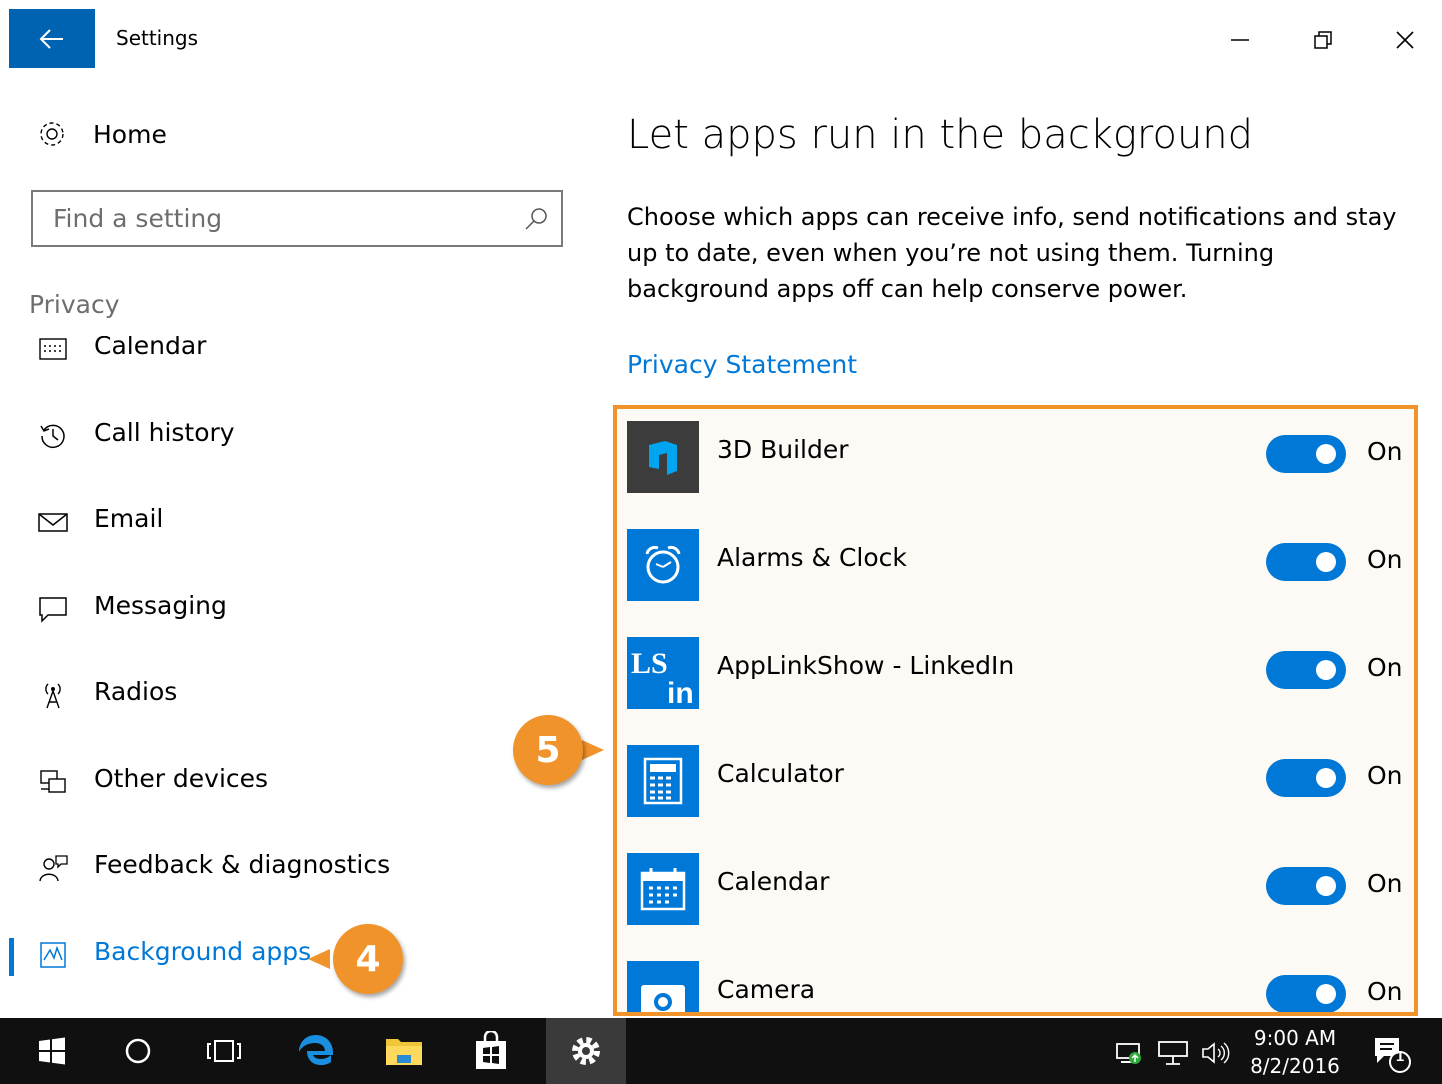 This screenshot has height=1084, width=1442. Describe the element at coordinates (181, 778) in the screenshot. I see `sidebar-item-label: Other devices` at that location.